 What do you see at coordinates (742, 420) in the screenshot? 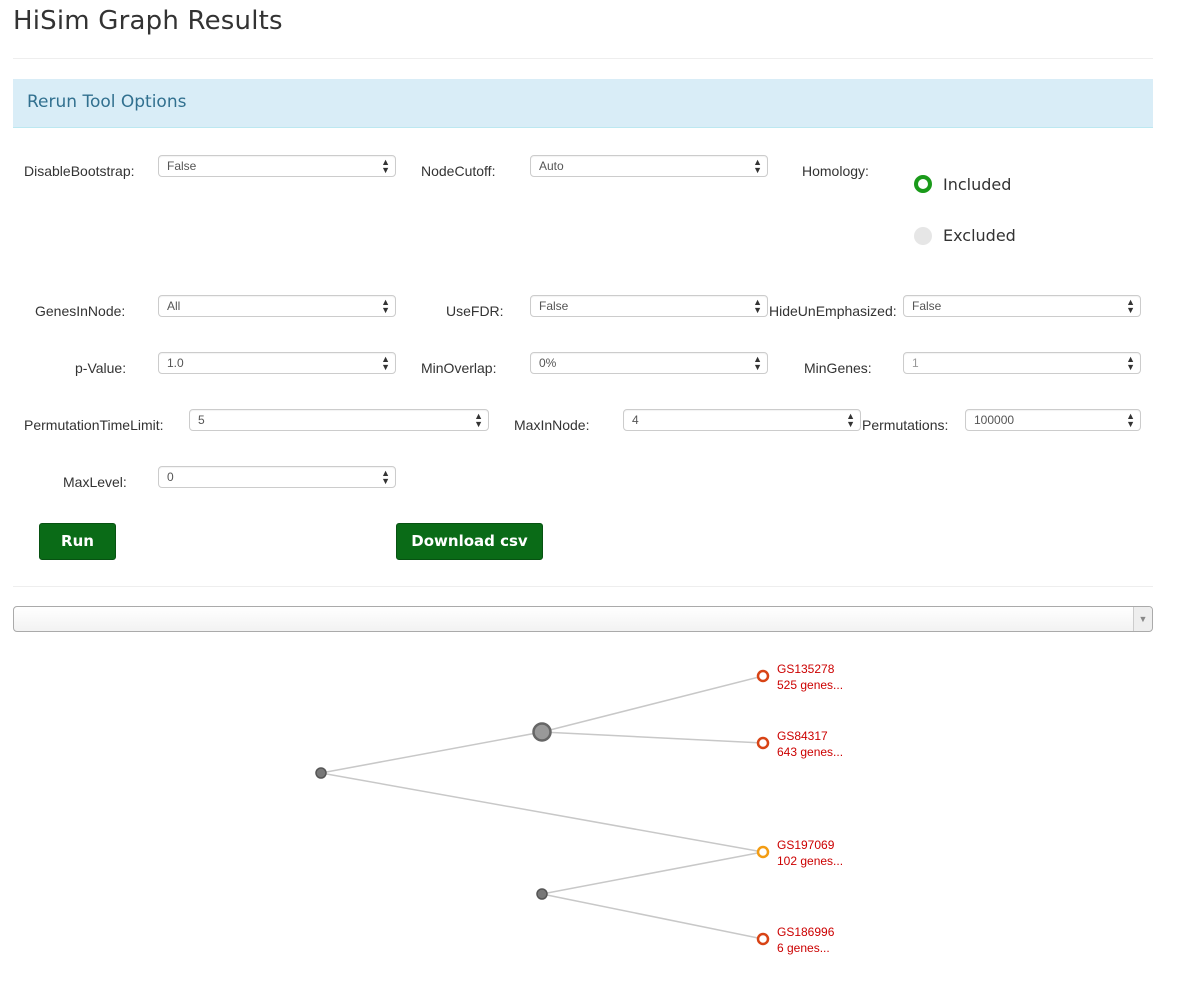
I see `max-in-node-select: 4 ▲ ▼` at bounding box center [742, 420].